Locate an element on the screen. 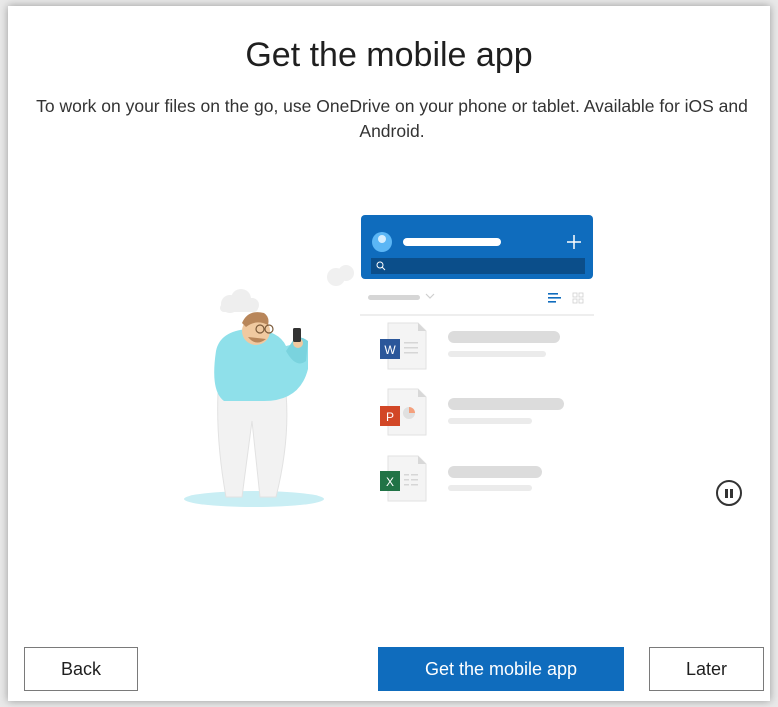  get-mobile-app-button: Get the mobile app is located at coordinates (501, 669).